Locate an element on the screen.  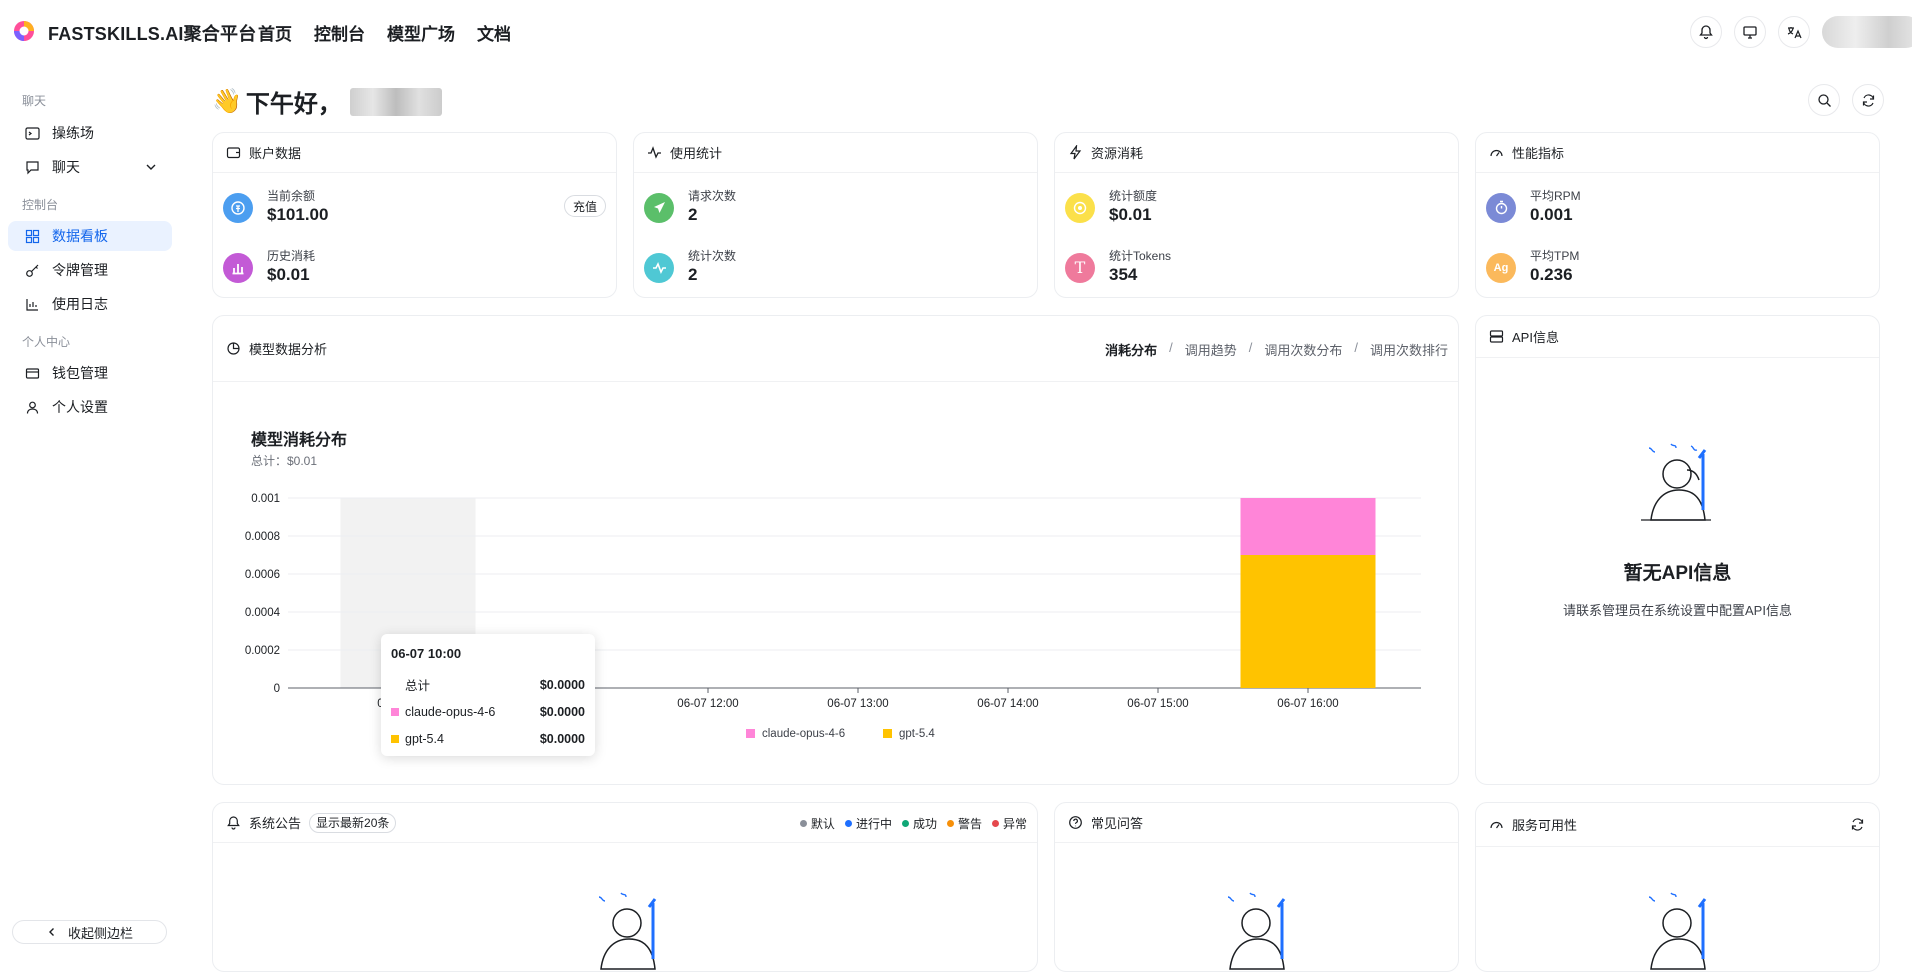
account-card-title: 账户数据 is located at coordinates (275, 153).